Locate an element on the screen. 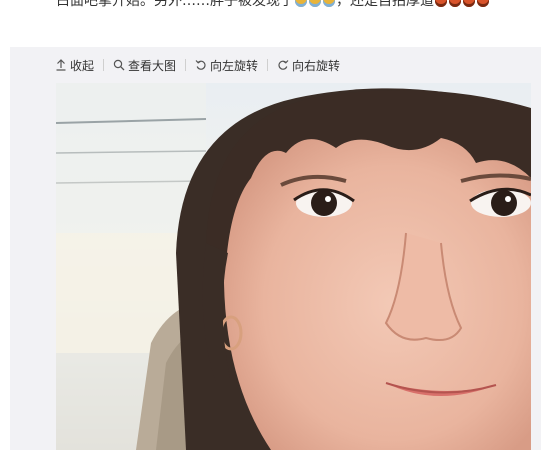 The width and height of the screenshot is (541, 460). collapse-label: 收起 is located at coordinates (82, 65).